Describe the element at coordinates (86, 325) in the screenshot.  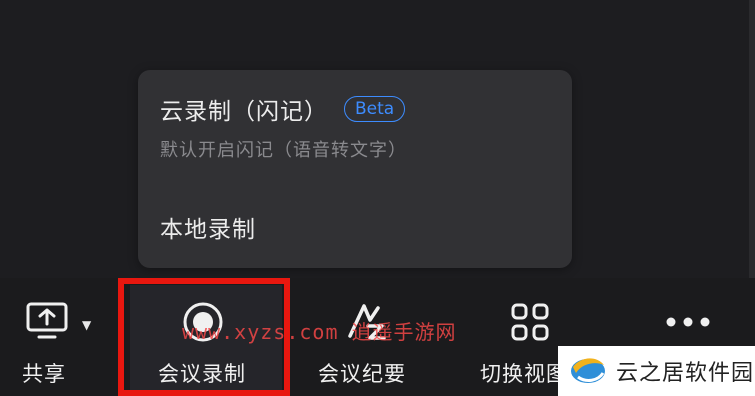
I see `chevron-down-icon: ▼` at that location.